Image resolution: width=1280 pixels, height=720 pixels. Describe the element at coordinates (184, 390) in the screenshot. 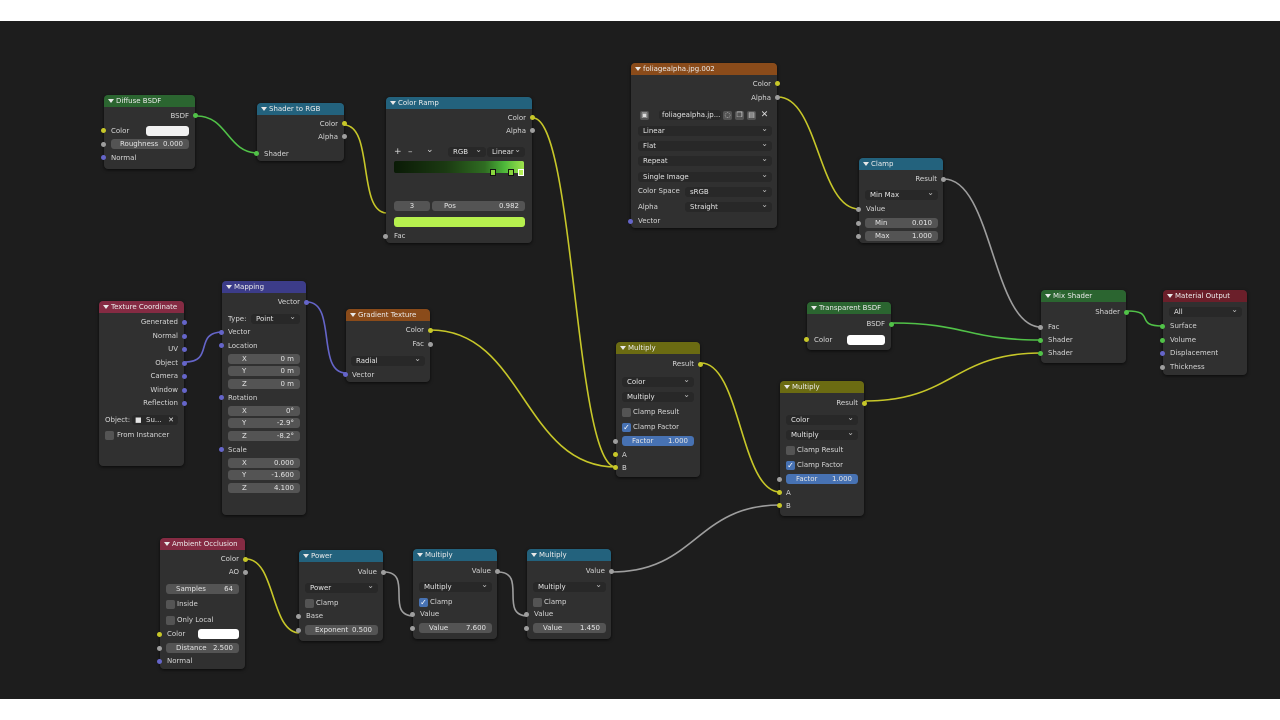

I see `window-output-socket` at that location.